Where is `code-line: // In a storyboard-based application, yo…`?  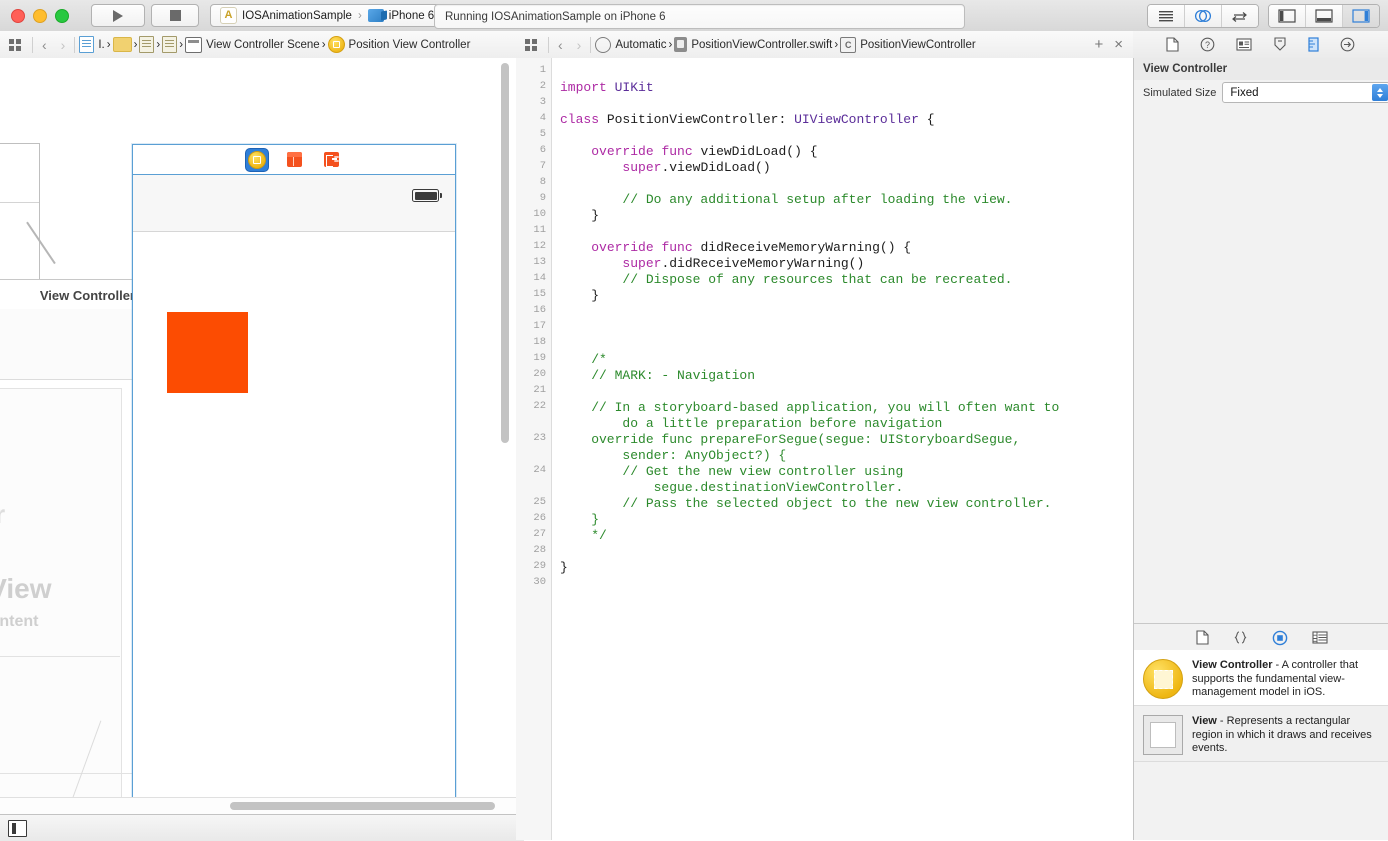 code-line: // In a storyboard-based application, yo… is located at coordinates (810, 407).